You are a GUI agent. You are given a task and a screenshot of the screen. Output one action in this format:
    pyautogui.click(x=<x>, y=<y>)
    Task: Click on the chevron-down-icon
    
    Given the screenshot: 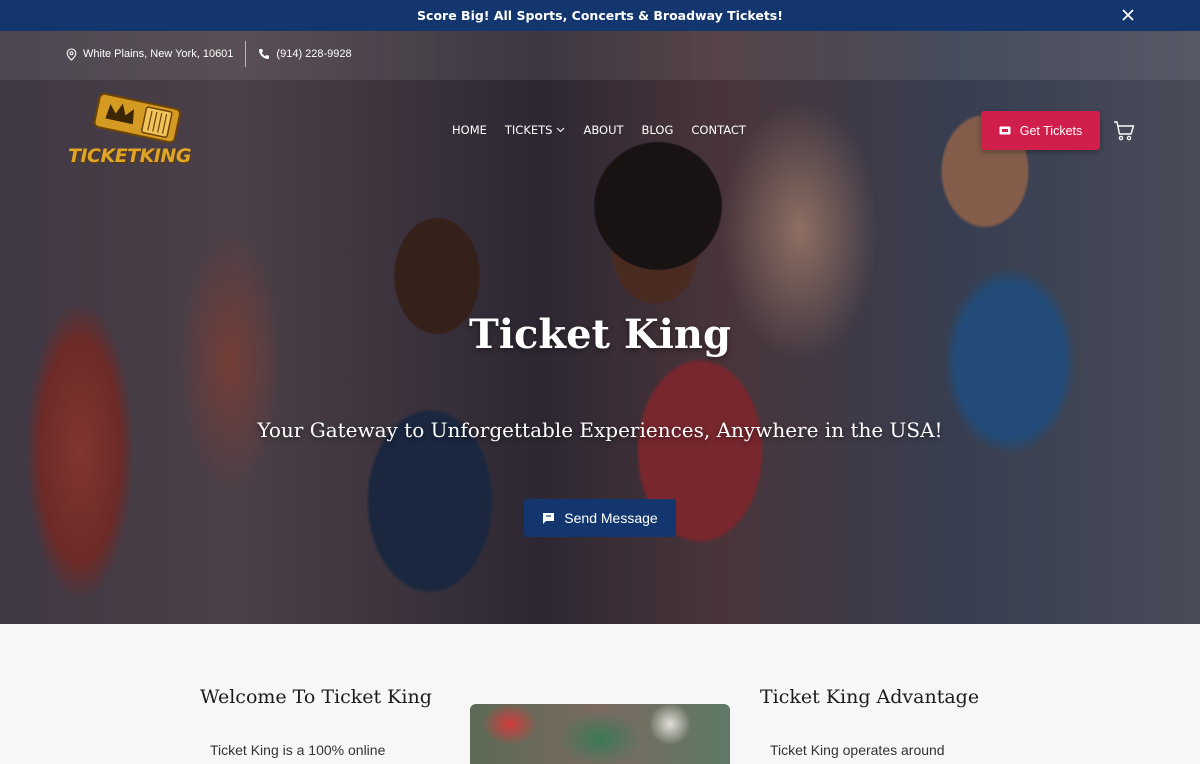 What is the action you would take?
    pyautogui.click(x=561, y=130)
    